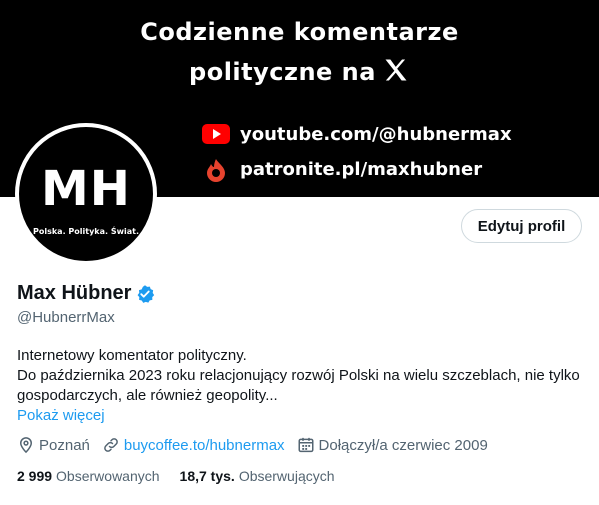  I want to click on avatar: MH Polska. Polityka. Świat., so click(86, 194).